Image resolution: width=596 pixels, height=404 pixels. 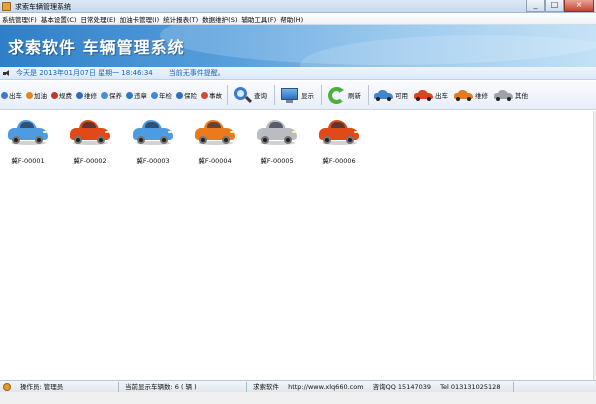 What do you see at coordinates (182, 19) in the screenshot?
I see `menu-reports: 统计报表(T)` at bounding box center [182, 19].